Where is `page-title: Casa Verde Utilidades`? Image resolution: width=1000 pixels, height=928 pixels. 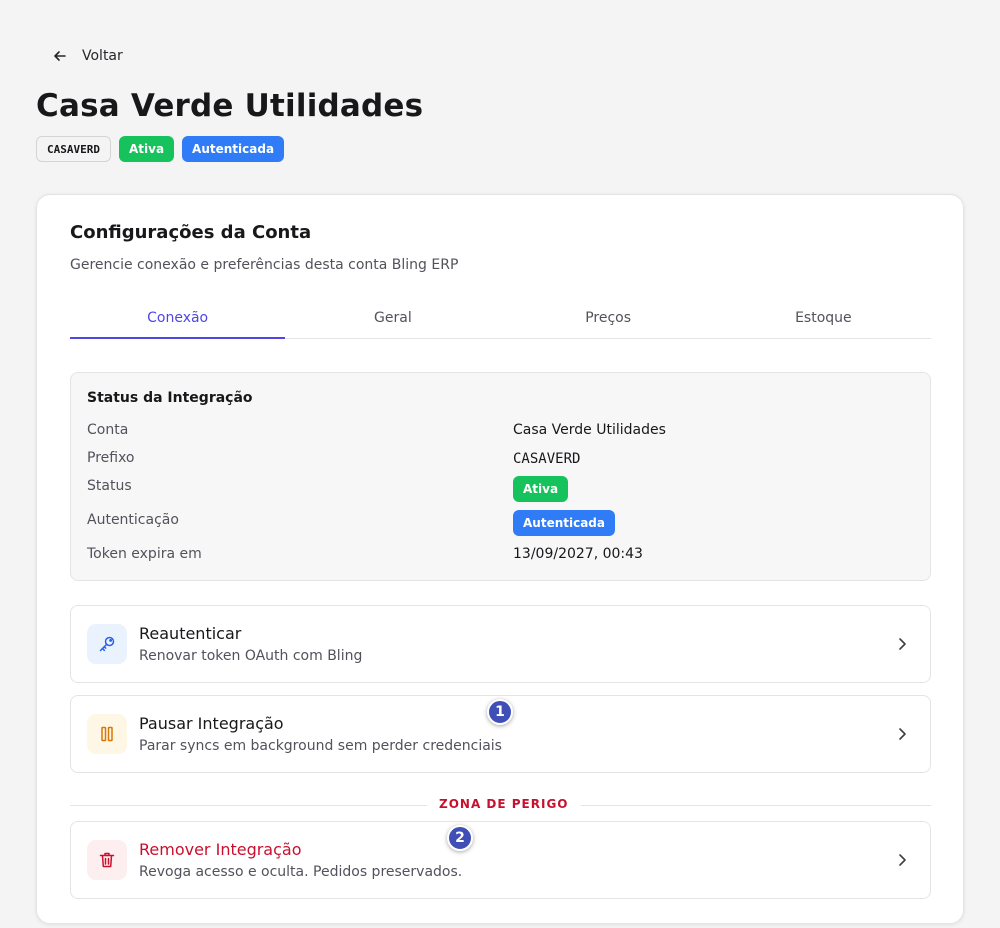
page-title: Casa Verde Utilidades is located at coordinates (230, 106).